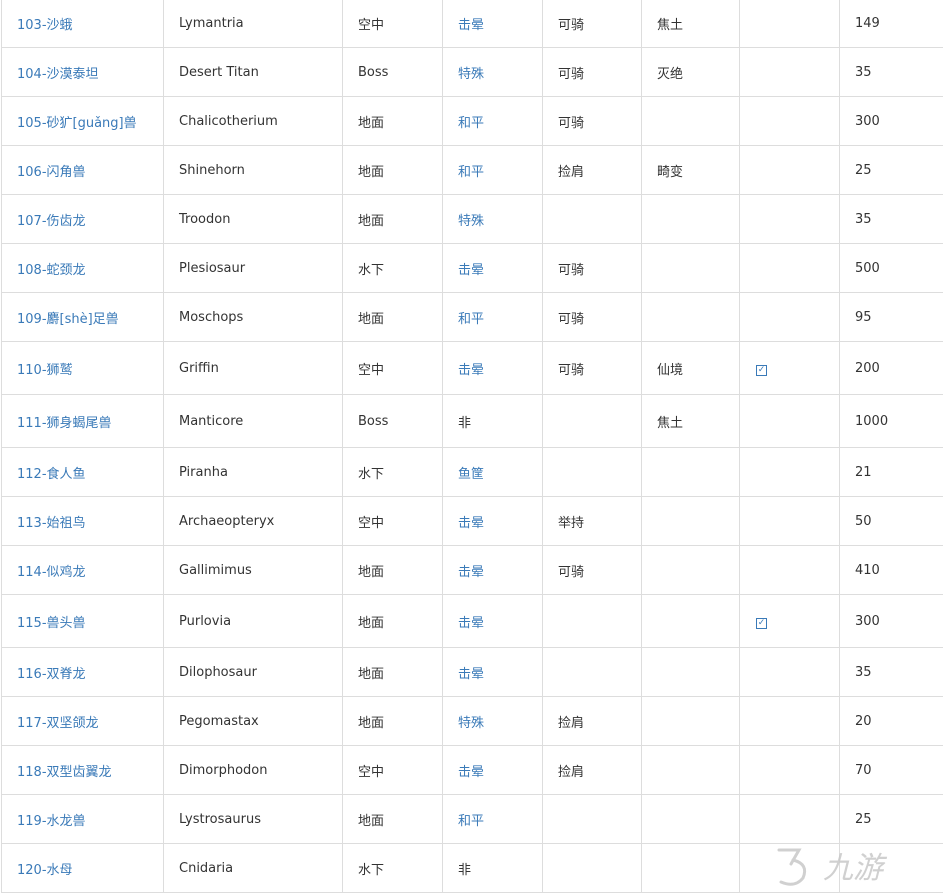  Describe the element at coordinates (253, 24) in the screenshot. I see `english-name-cell: Lymantria` at that location.